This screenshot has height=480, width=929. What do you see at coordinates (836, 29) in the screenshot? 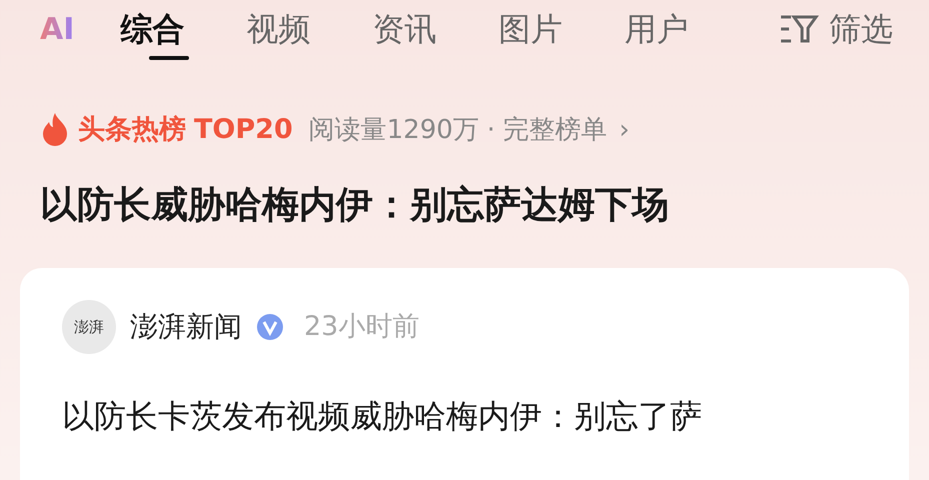
I see `filter-button: 筛选` at bounding box center [836, 29].